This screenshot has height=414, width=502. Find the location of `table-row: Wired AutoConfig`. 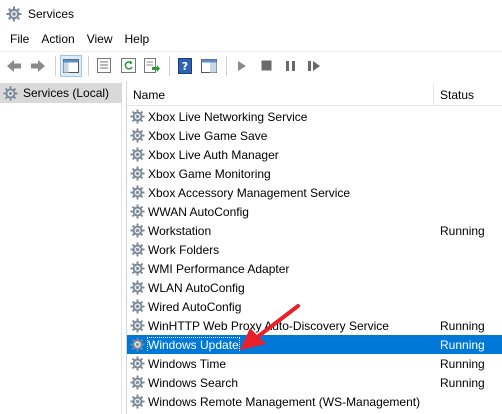

table-row: Wired AutoConfig is located at coordinates (314, 306).